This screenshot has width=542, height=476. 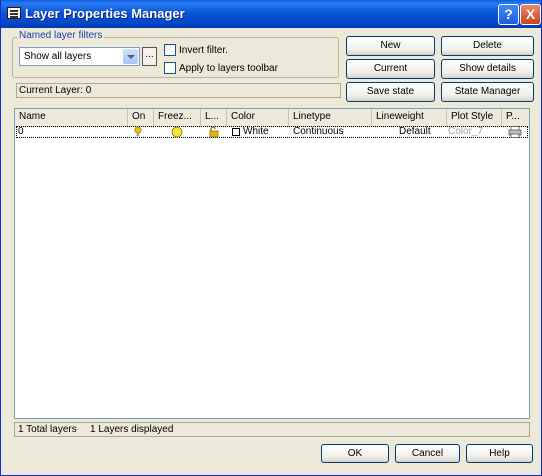 I want to click on named-layer-filters-label: Named layer filters, so click(x=61, y=35).